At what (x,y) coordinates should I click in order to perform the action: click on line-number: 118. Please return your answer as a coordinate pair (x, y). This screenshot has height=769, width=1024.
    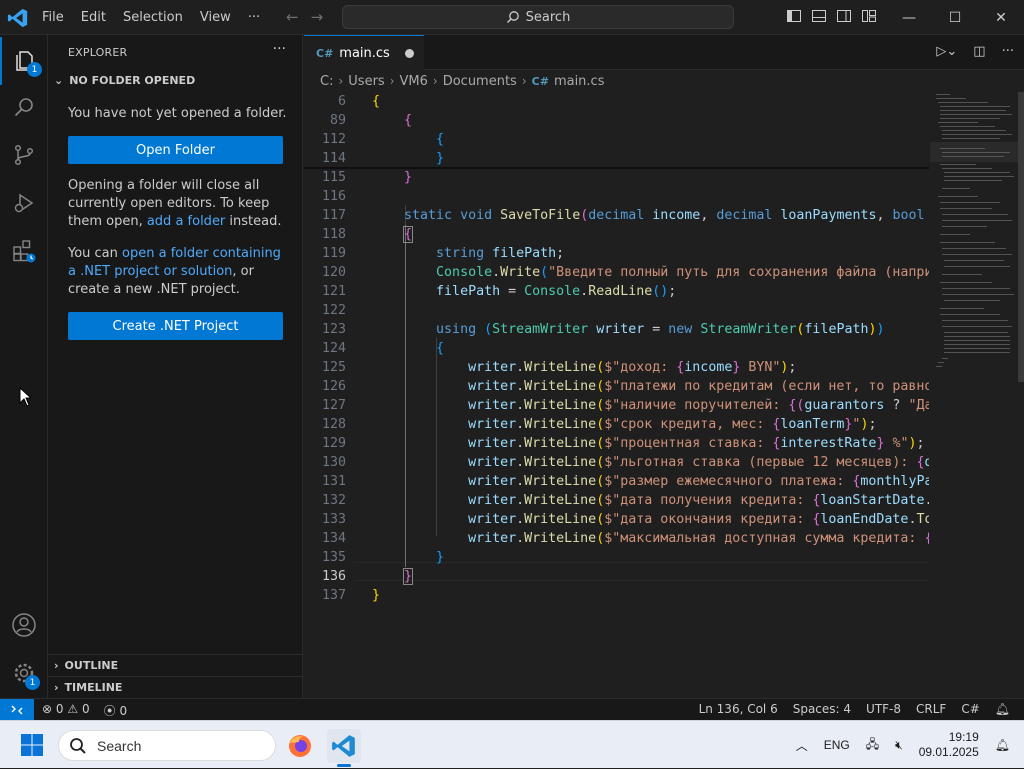
    Looking at the image, I should click on (333, 234).